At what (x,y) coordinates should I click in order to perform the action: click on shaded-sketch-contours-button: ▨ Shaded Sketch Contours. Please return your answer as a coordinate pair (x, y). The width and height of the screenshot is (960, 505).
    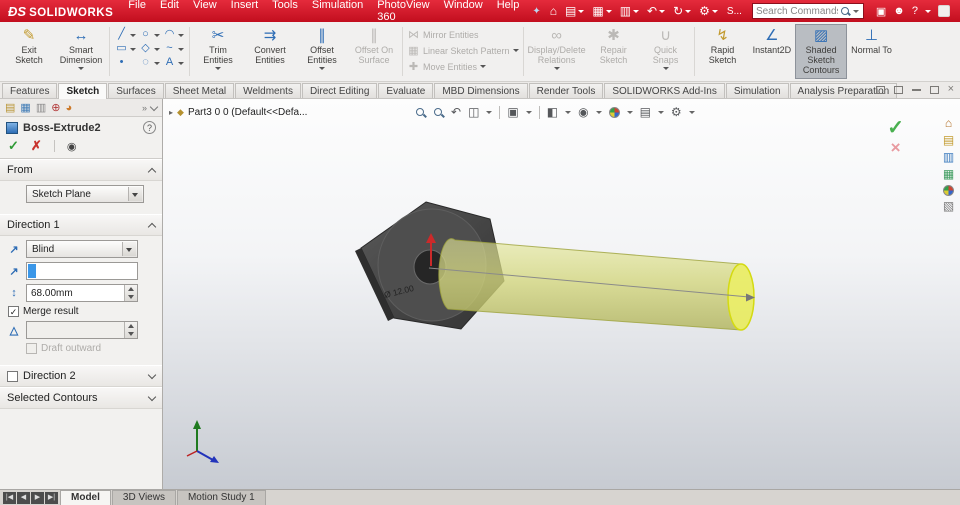
    Looking at the image, I should click on (821, 51).